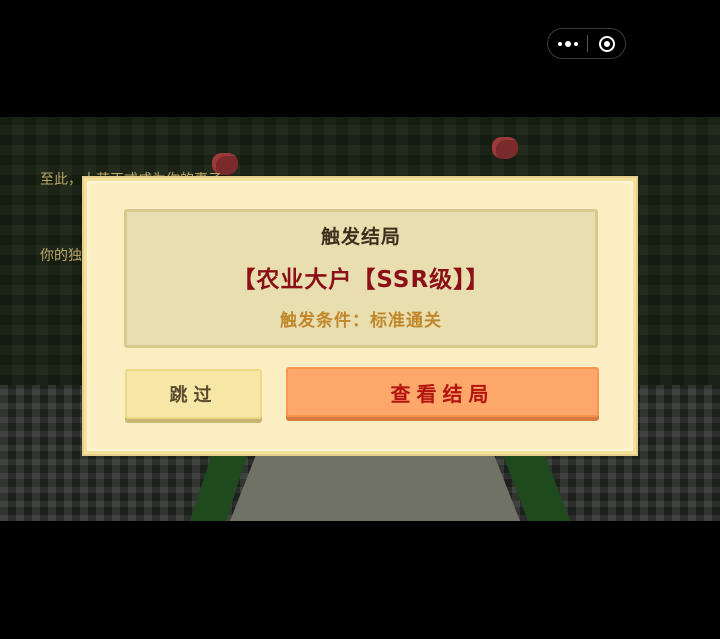  I want to click on ending-name: 【农业大户【SSR级】】, so click(361, 280).